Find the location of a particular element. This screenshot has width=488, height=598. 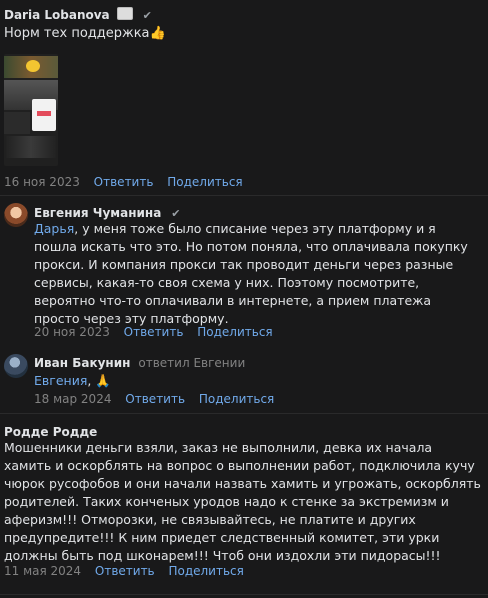

comment-date: 16 ноя 2023 is located at coordinates (42, 182).